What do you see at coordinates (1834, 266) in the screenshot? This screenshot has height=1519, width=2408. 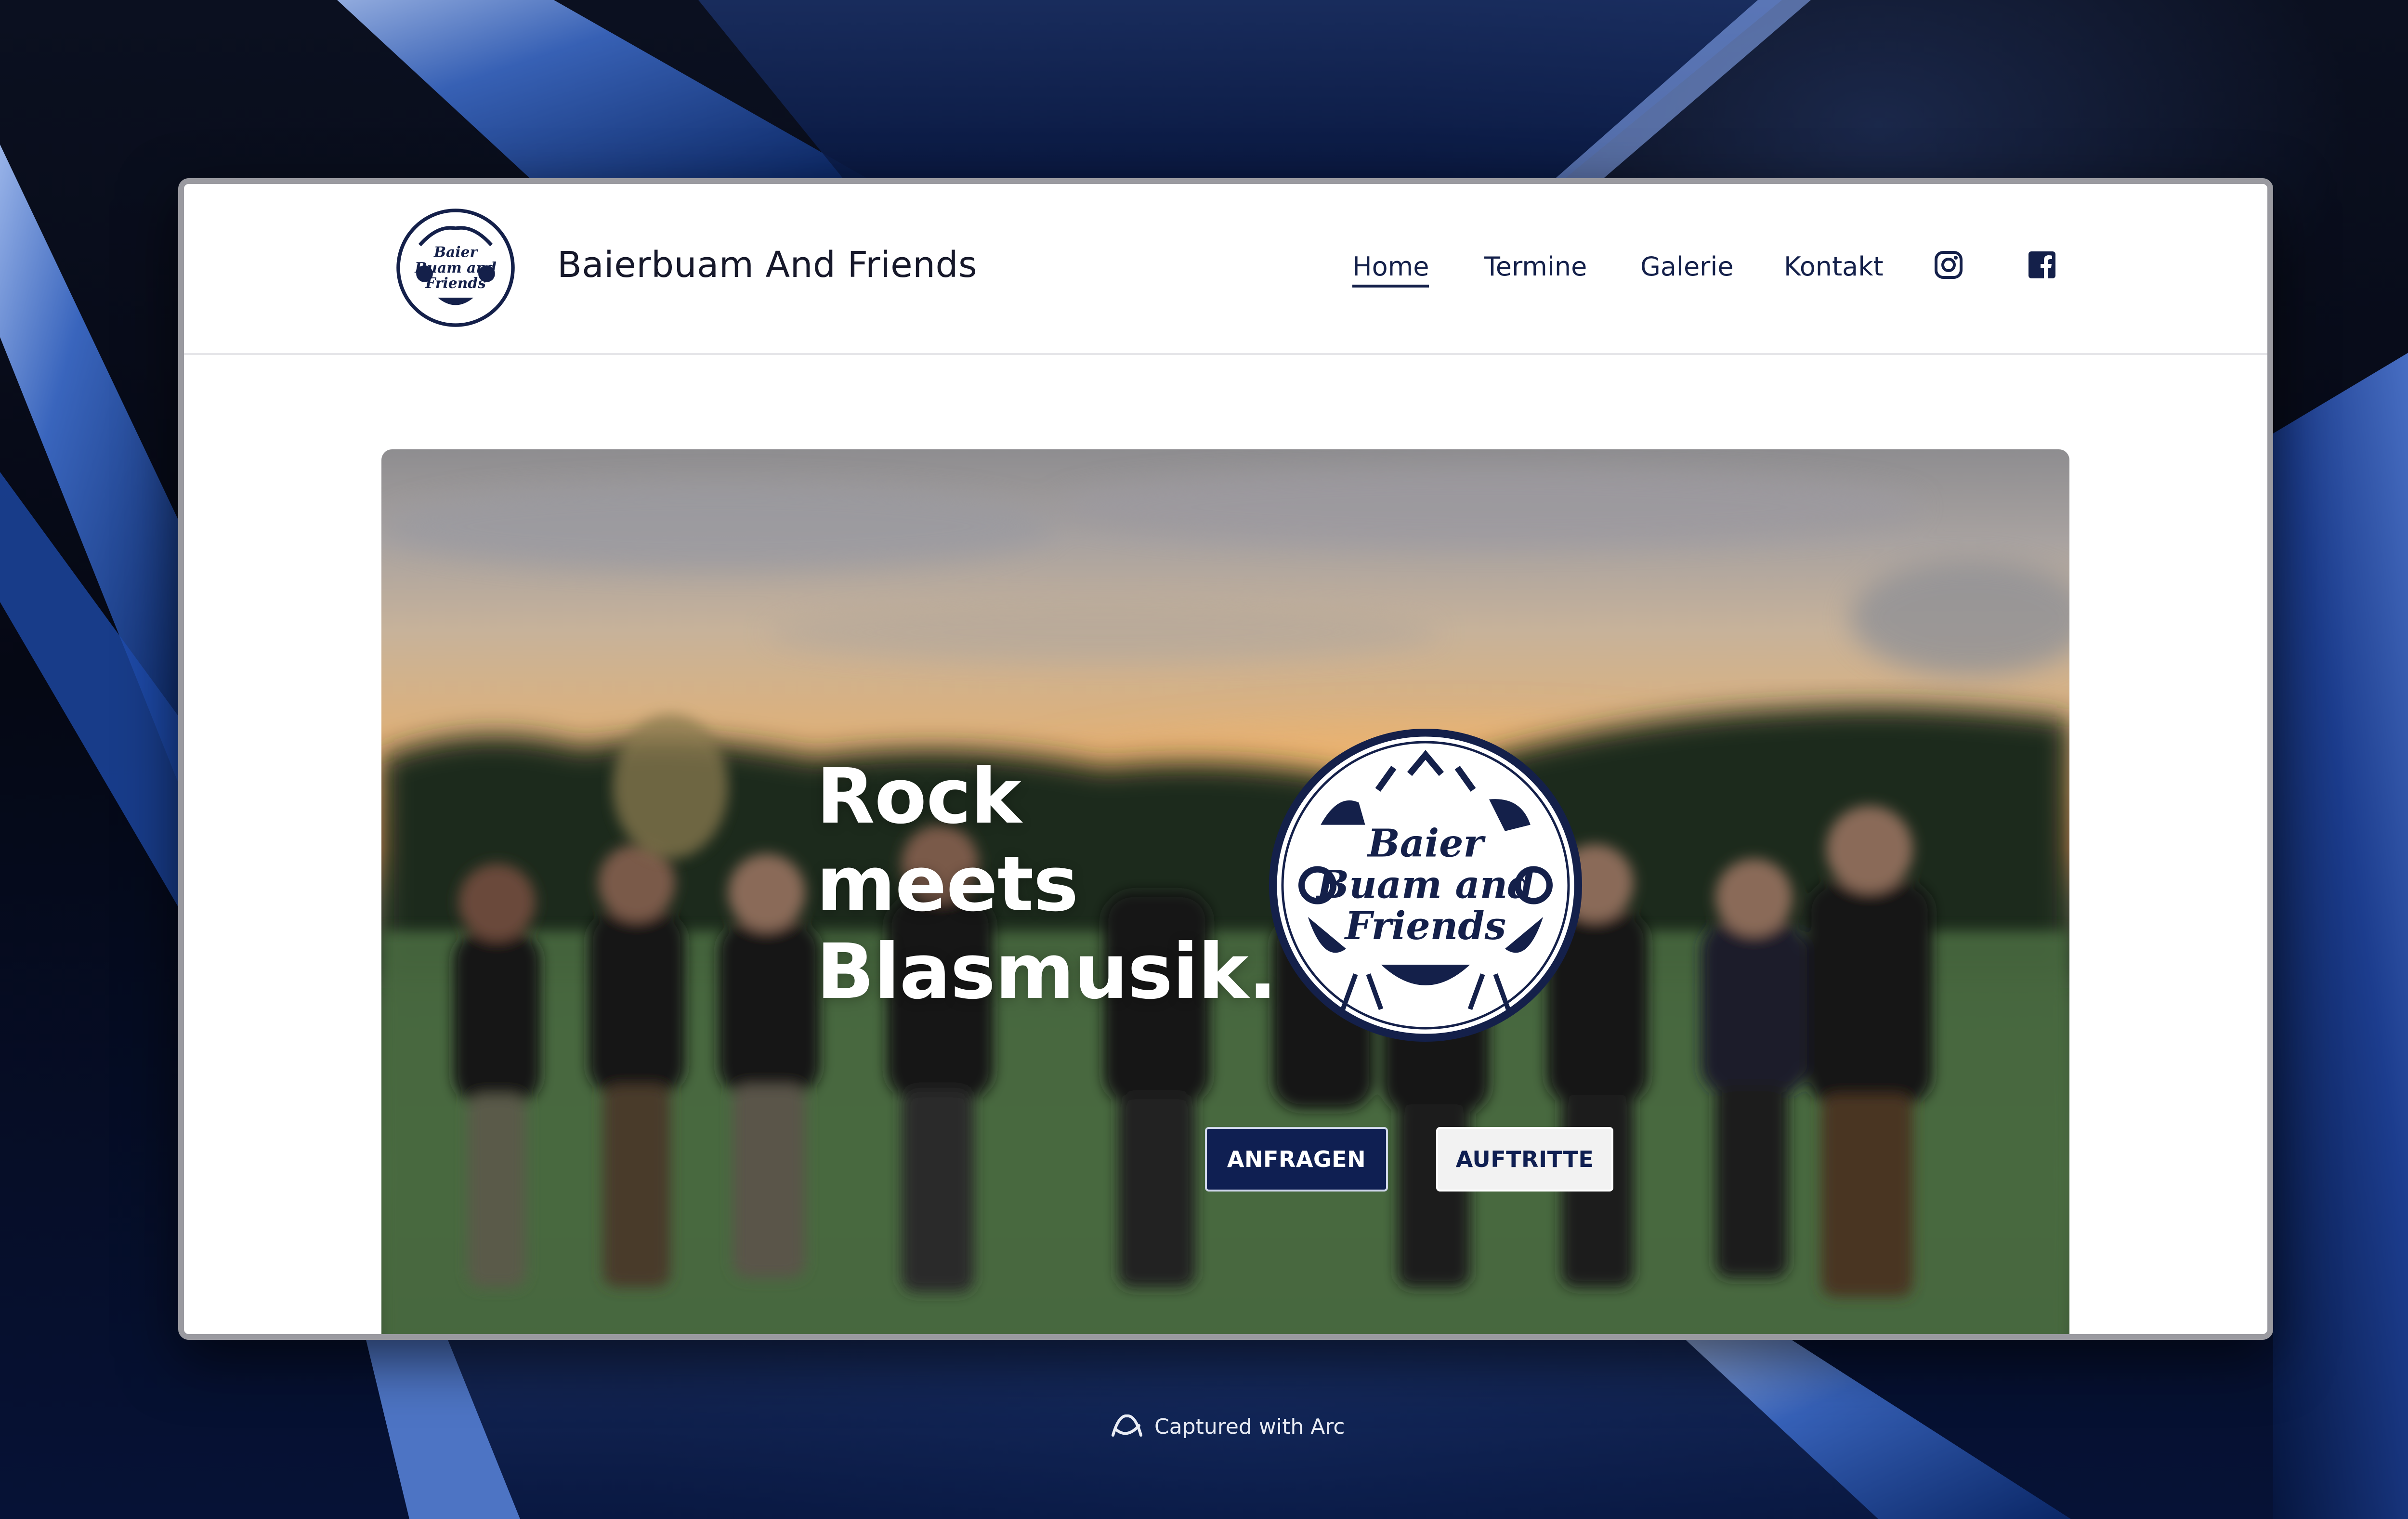 I see `nav-link-kontakt: Kontakt` at bounding box center [1834, 266].